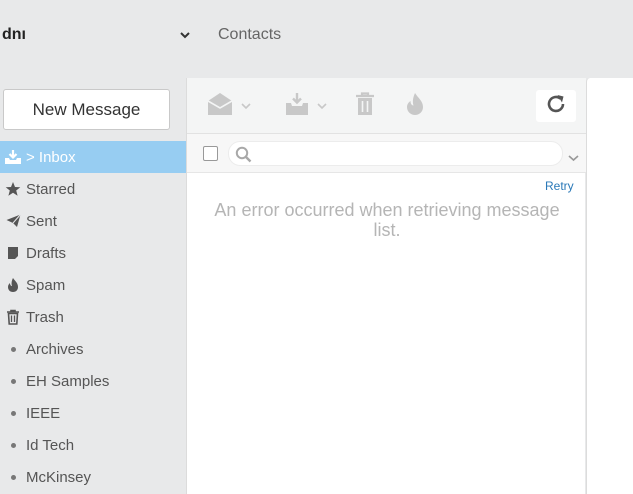  Describe the element at coordinates (14, 35) in the screenshot. I see `account-name: dnı` at that location.